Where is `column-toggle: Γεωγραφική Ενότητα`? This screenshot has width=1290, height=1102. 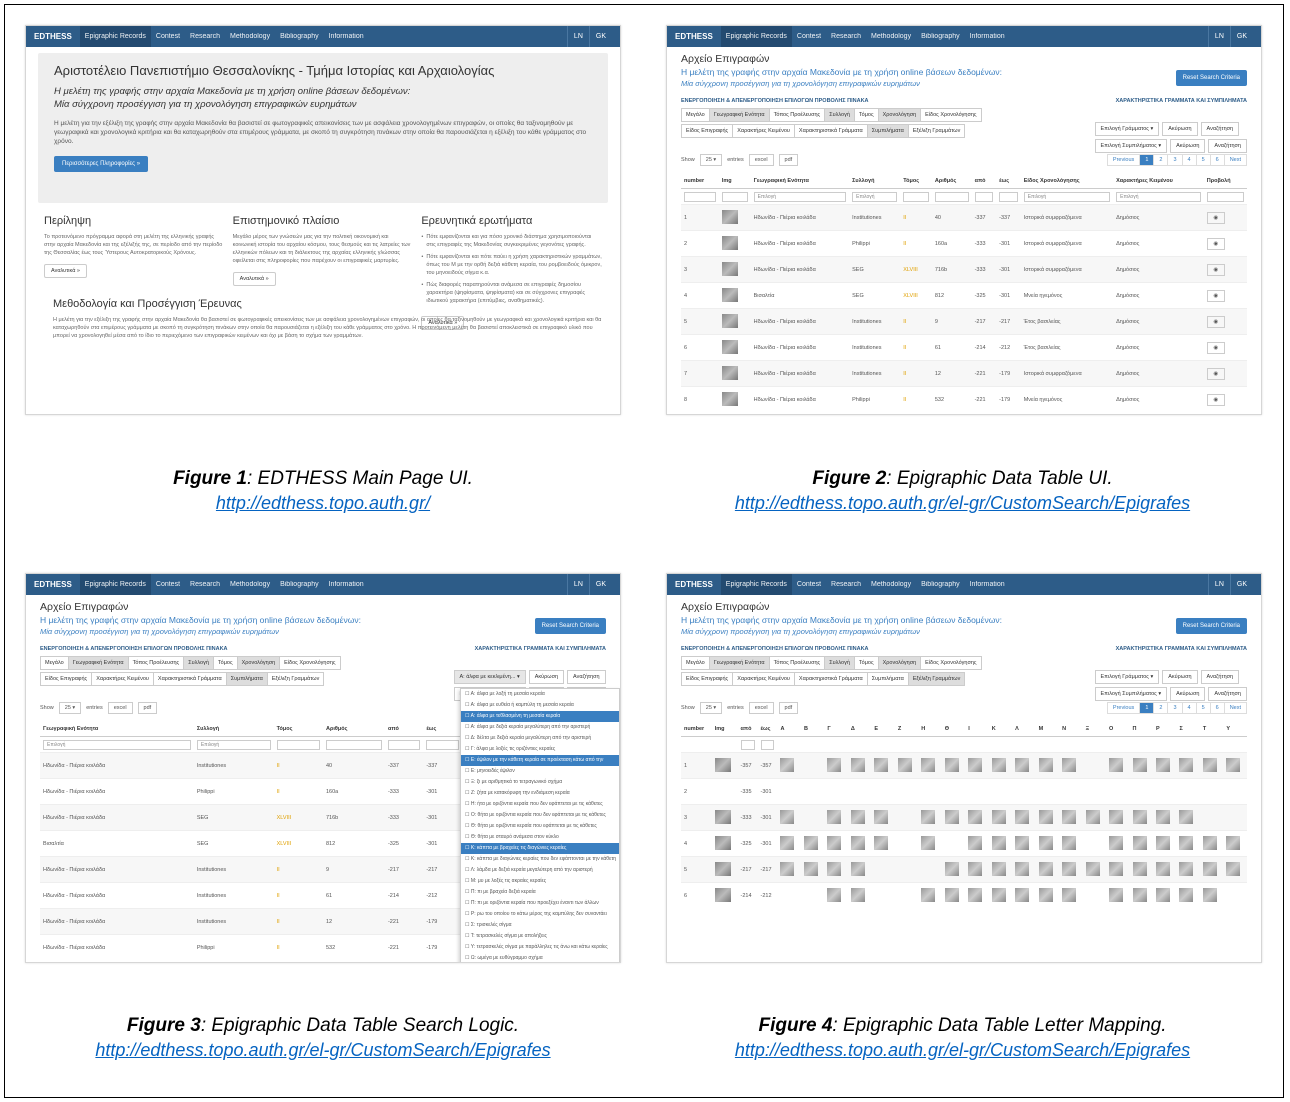 column-toggle: Γεωγραφική Ενότητα is located at coordinates (739, 115).